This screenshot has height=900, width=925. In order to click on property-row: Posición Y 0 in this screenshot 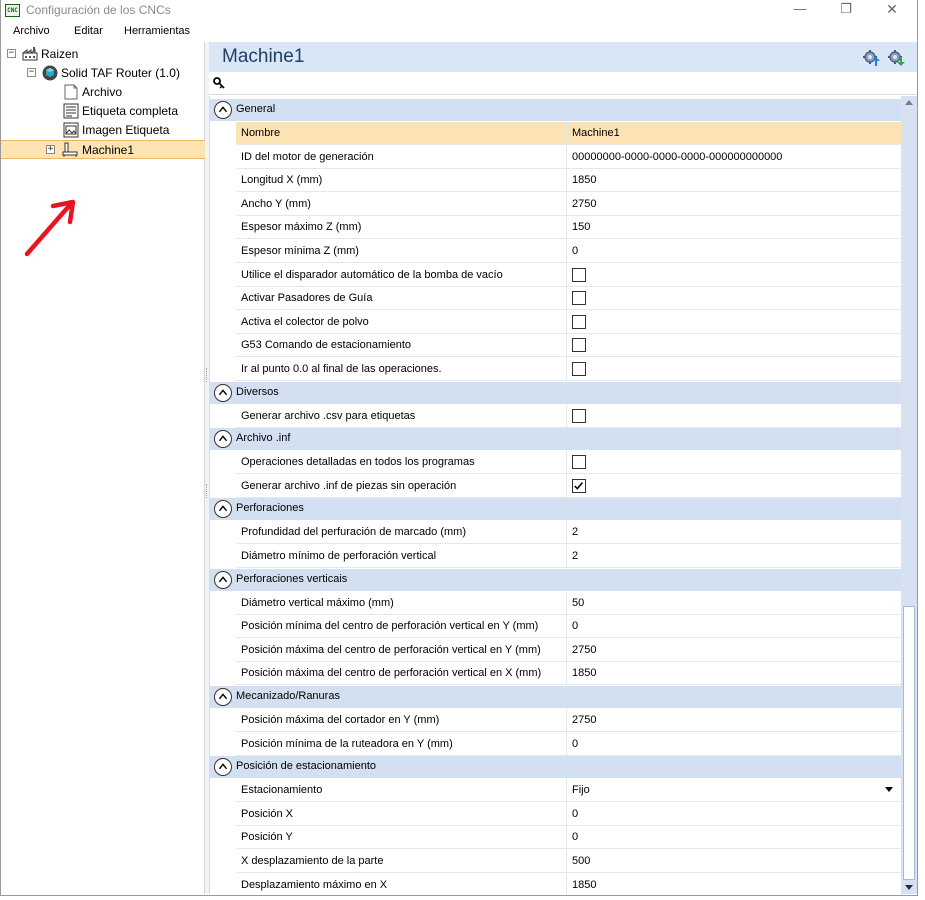, I will do `click(568, 837)`.